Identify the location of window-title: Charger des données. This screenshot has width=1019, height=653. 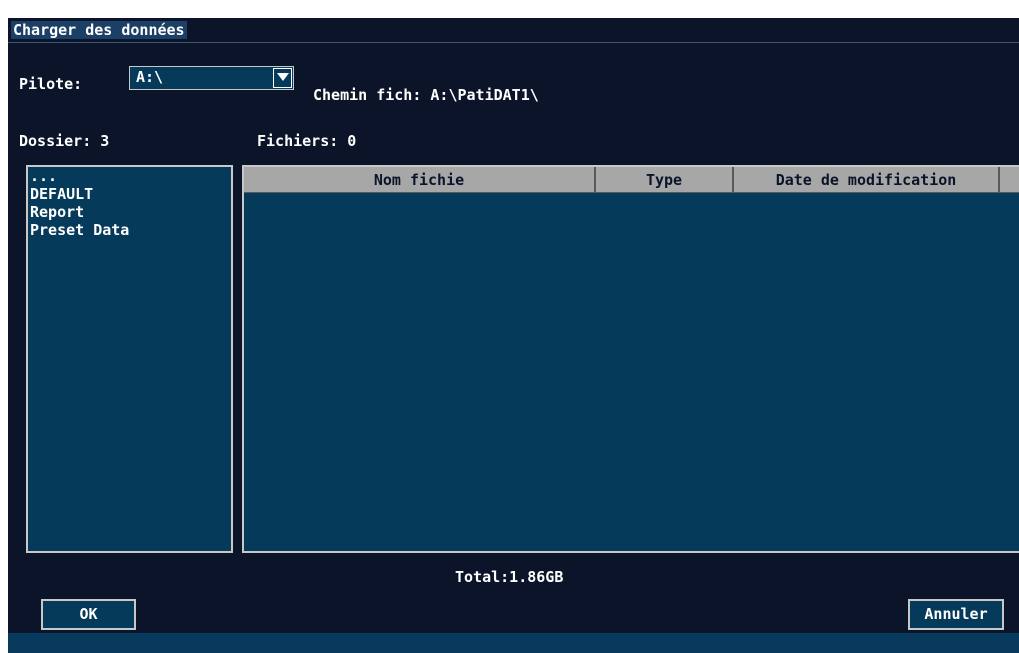
(99, 30).